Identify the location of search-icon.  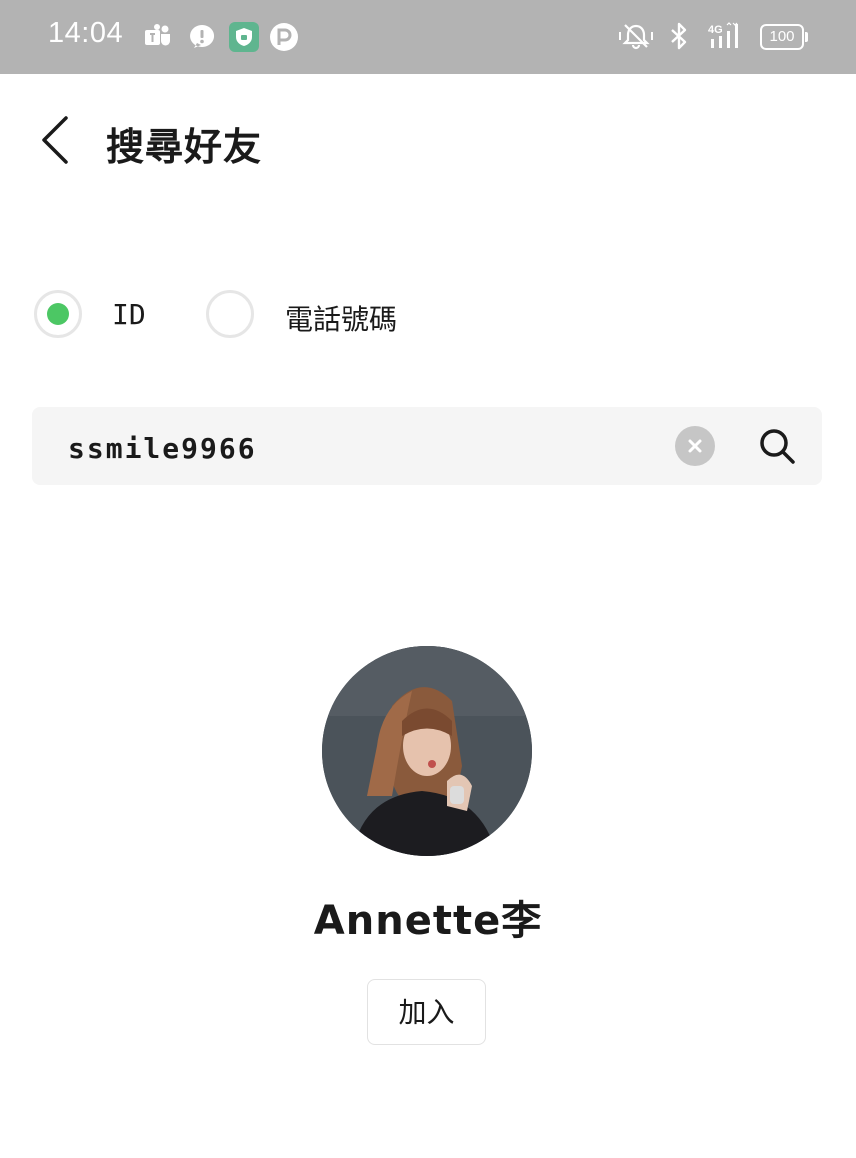
(777, 446).